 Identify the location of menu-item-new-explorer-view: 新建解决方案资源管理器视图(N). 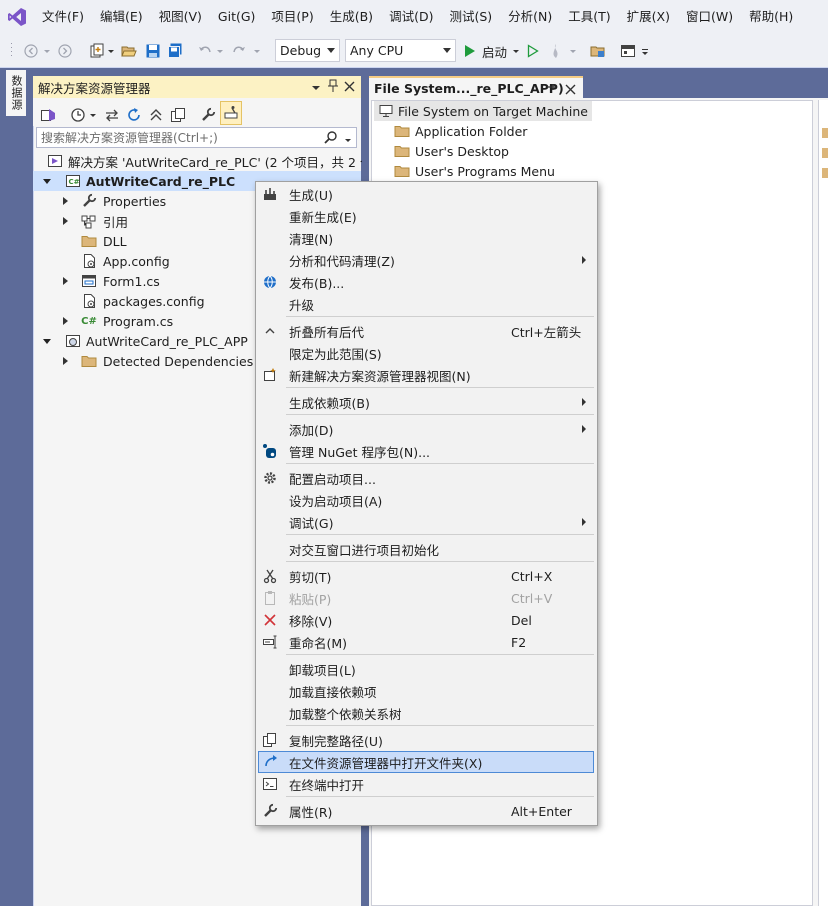
(426, 375).